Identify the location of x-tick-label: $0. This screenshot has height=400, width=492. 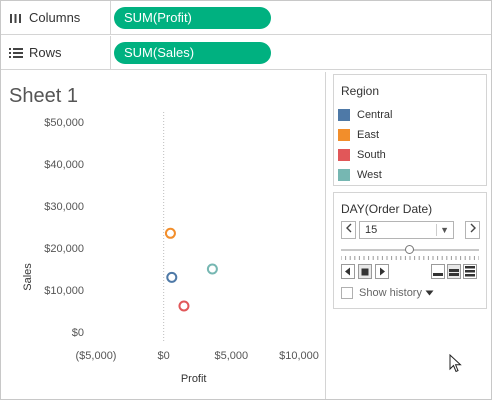
(164, 356).